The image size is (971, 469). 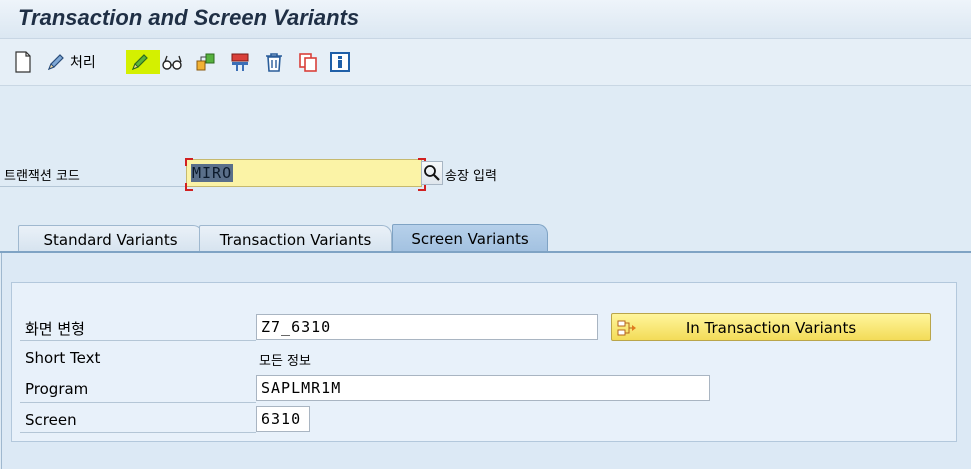 I want to click on change-pencil-icon, so click(x=140, y=62).